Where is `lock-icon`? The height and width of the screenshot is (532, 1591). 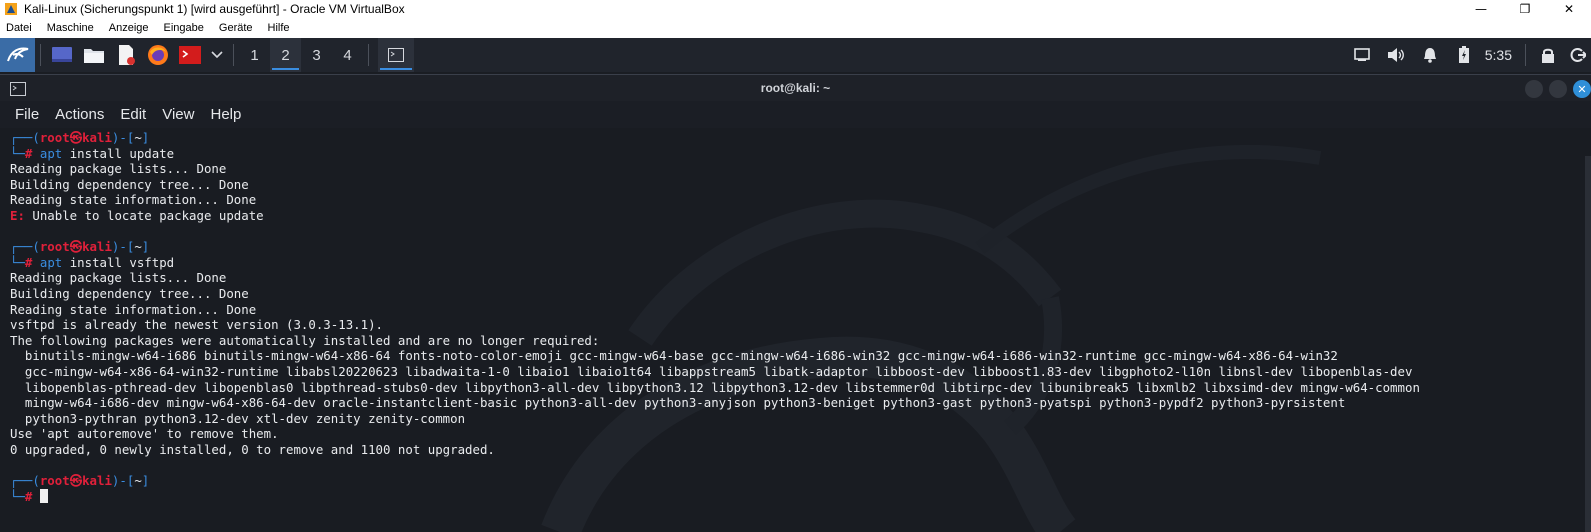
lock-icon is located at coordinates (1548, 55).